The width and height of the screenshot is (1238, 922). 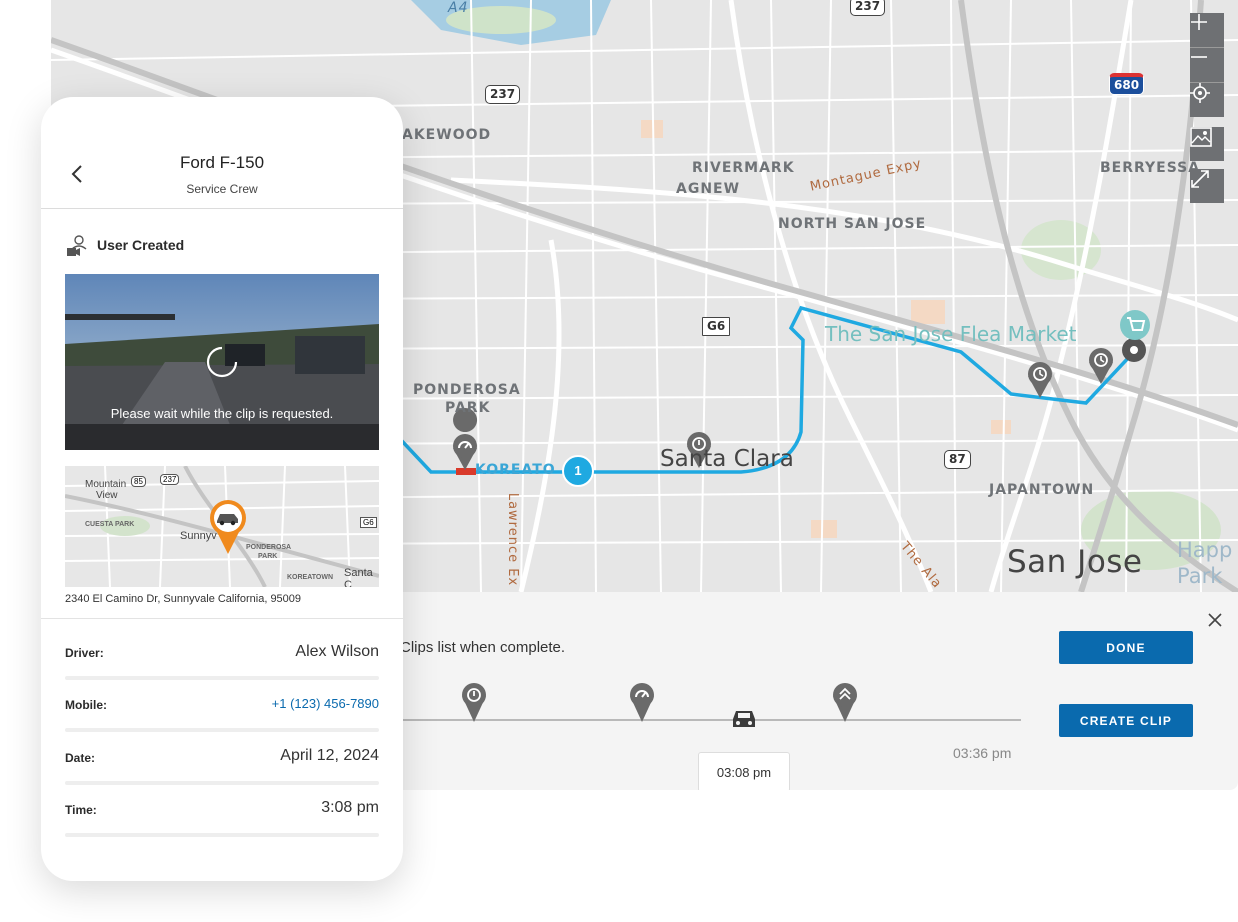 I want to click on zoom-in-icon, so click(x=1199, y=22).